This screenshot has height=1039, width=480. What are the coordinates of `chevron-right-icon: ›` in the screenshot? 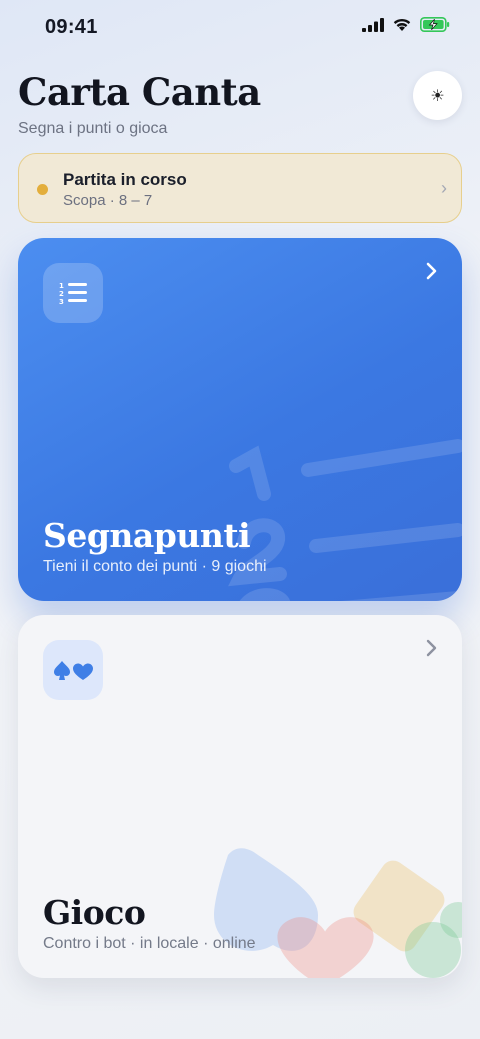 It's located at (444, 188).